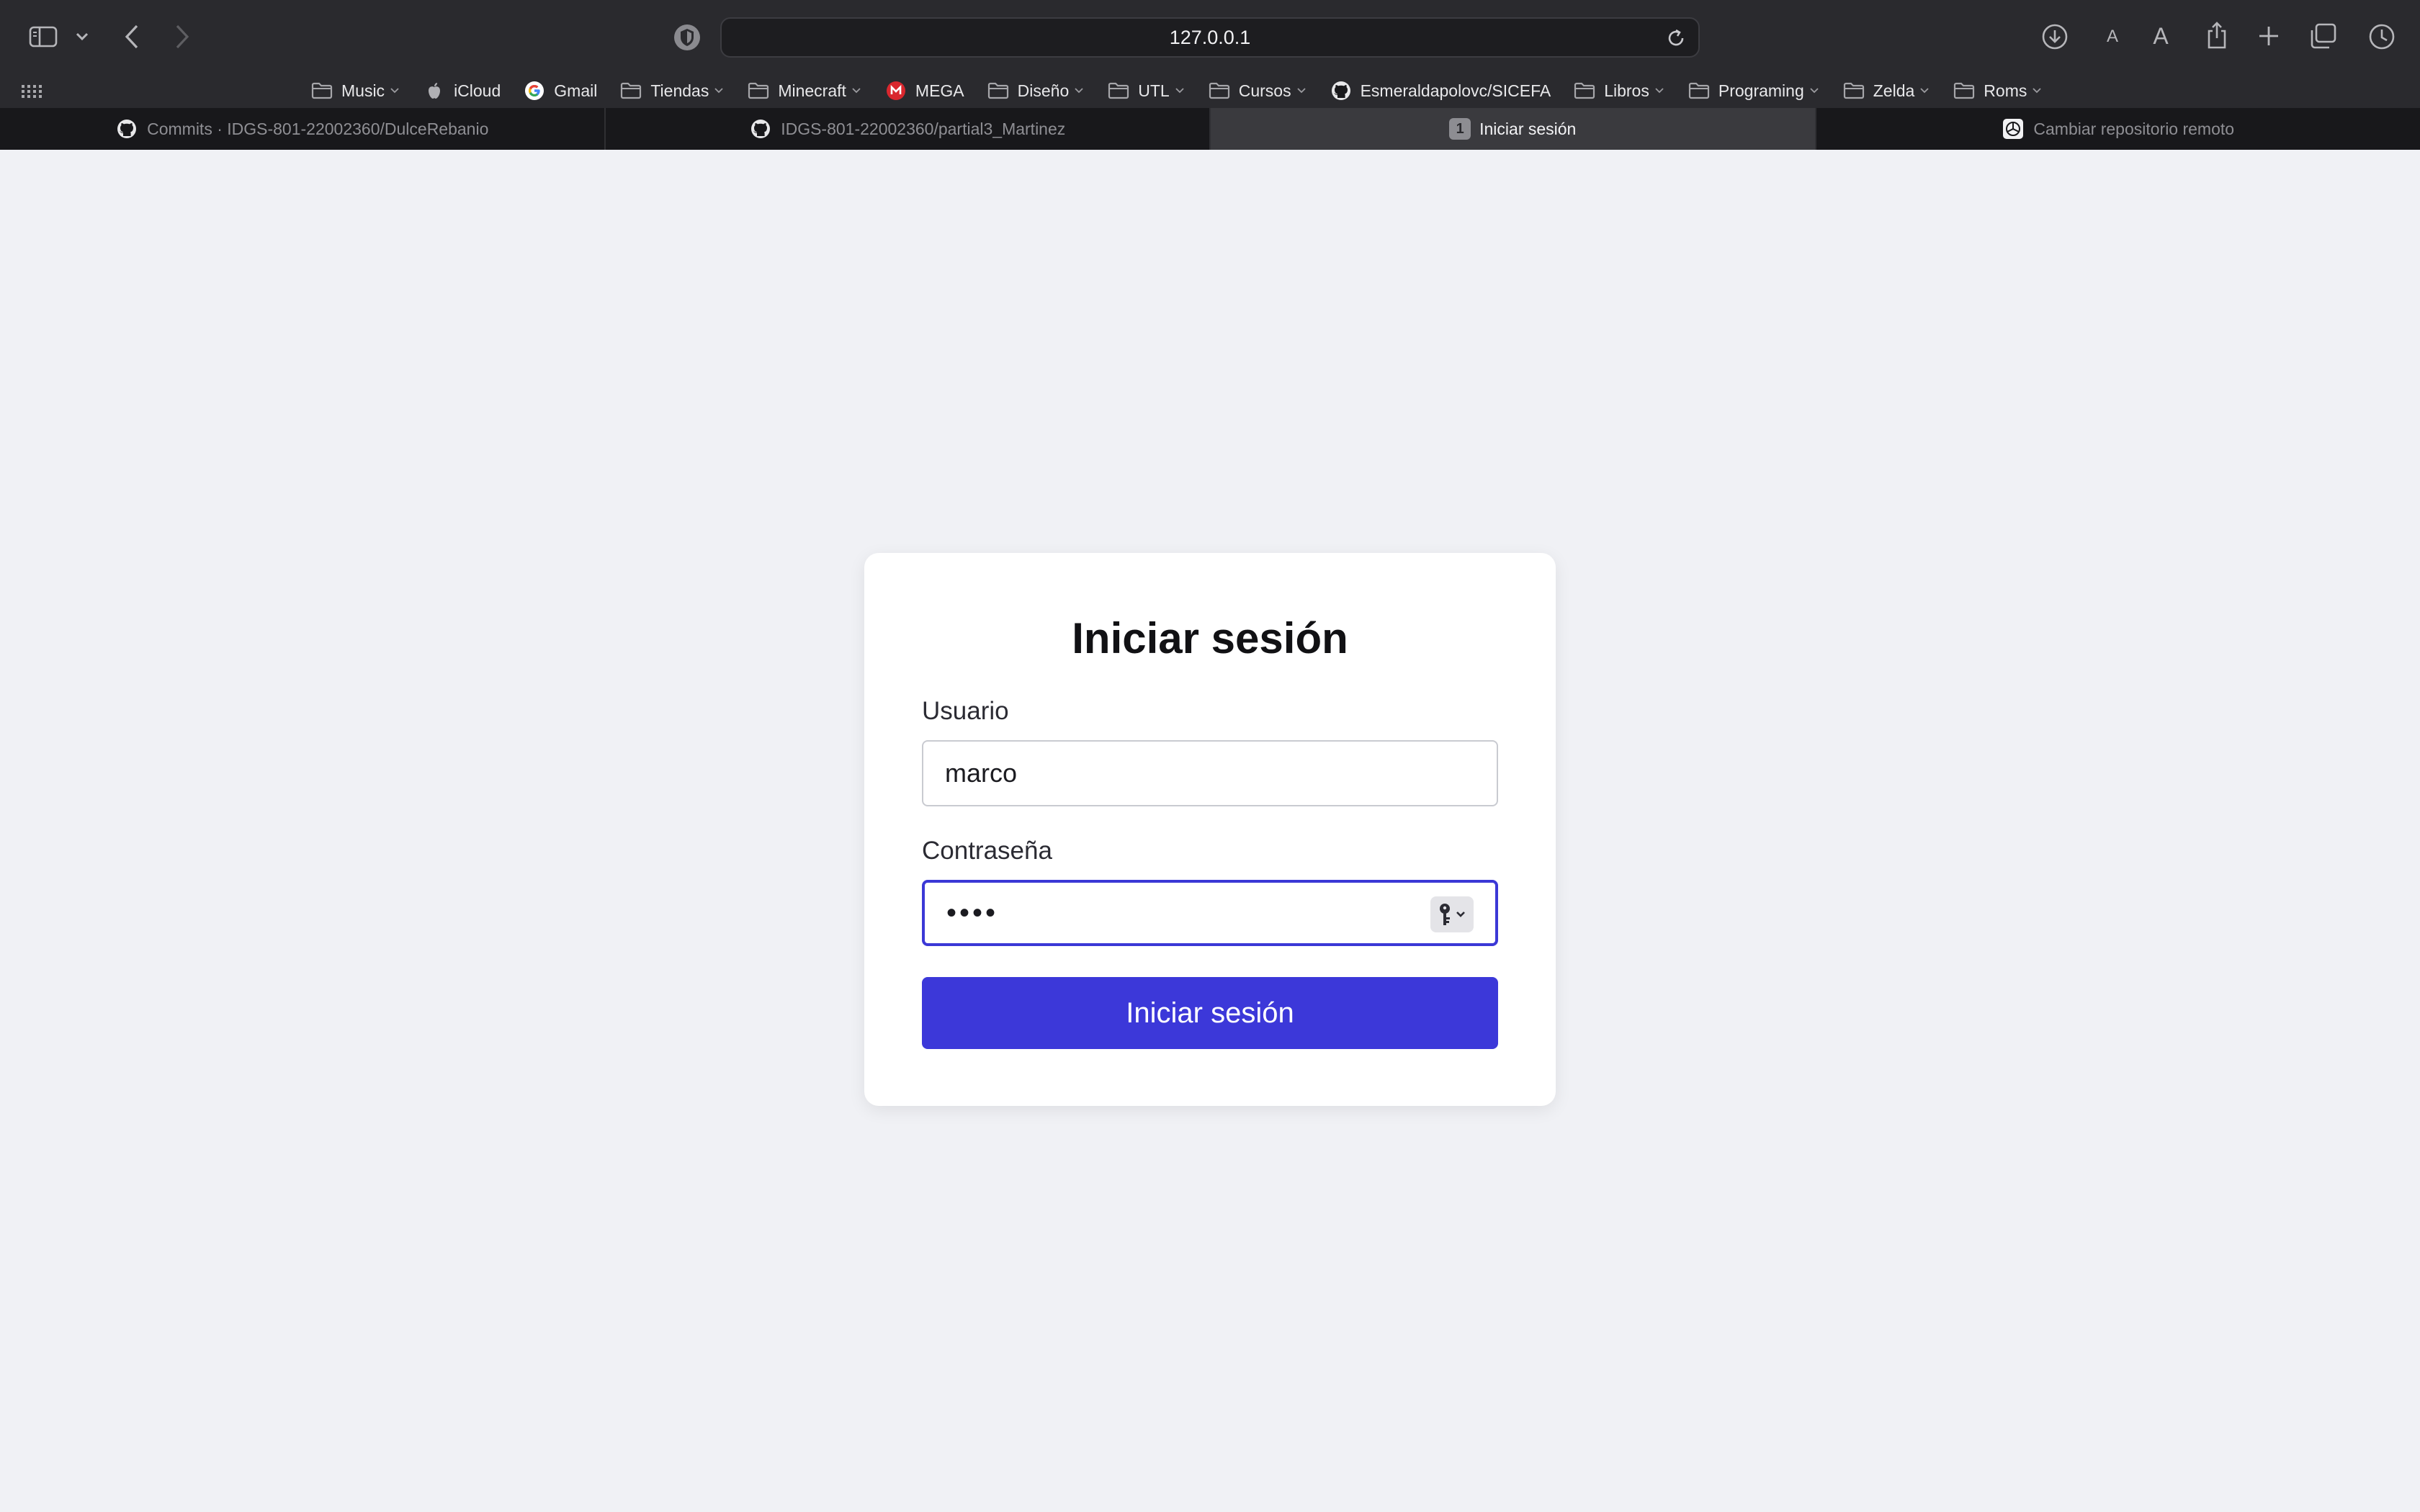 Image resolution: width=2420 pixels, height=1512 pixels. Describe the element at coordinates (966, 711) in the screenshot. I see `username-label: Usuario` at that location.